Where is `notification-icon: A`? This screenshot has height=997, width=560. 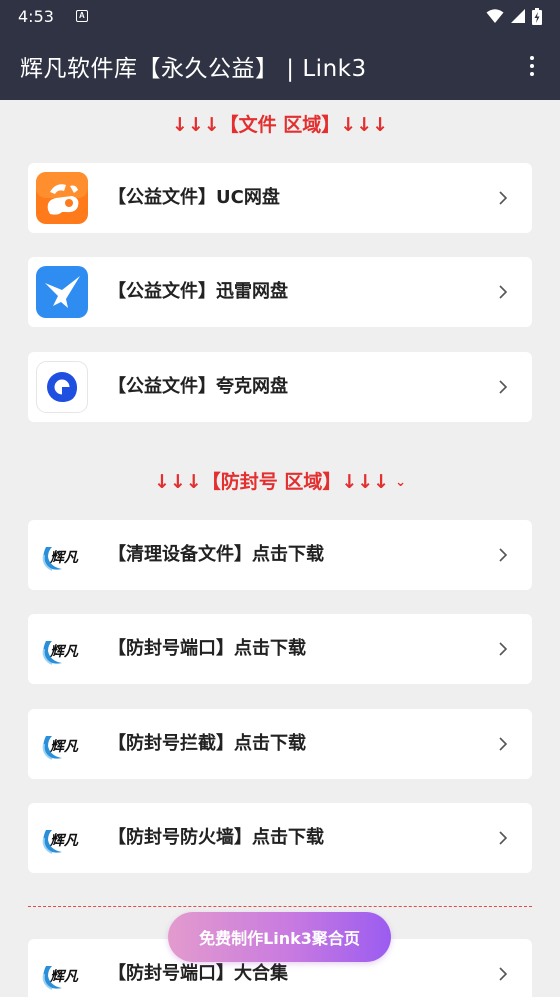 notification-icon: A is located at coordinates (81, 16).